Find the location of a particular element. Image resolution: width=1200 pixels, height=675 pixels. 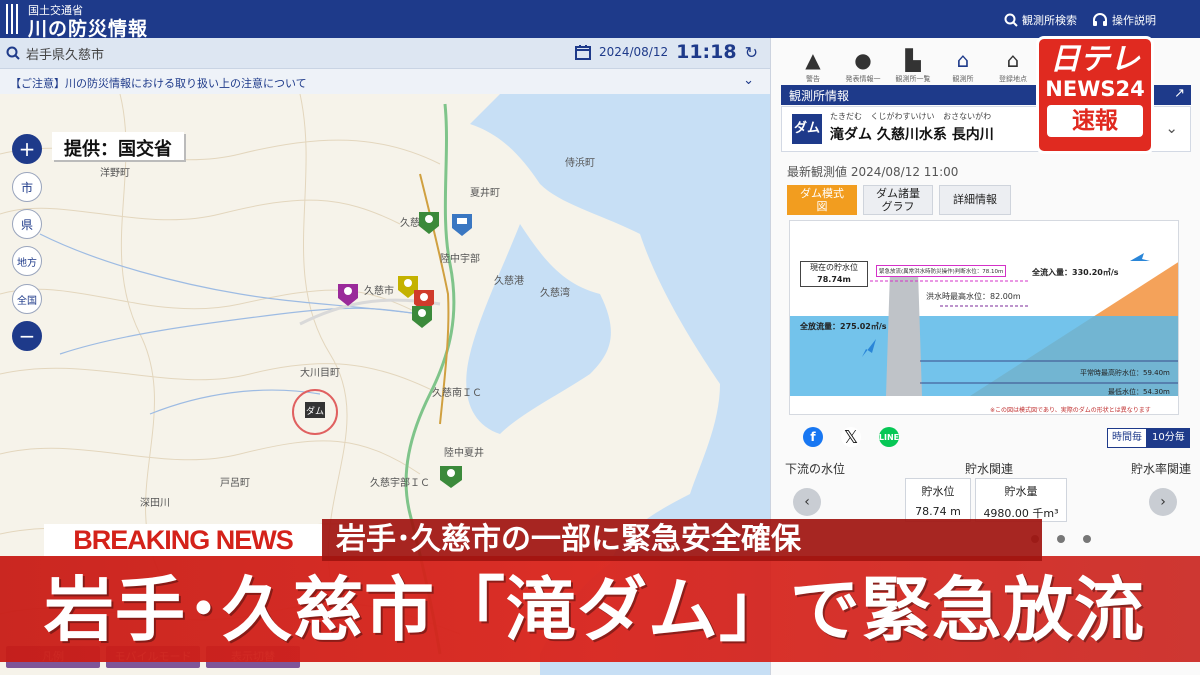

storage-volume-card: 貯水量 4980.00 千m³ is located at coordinates (1021, 500).